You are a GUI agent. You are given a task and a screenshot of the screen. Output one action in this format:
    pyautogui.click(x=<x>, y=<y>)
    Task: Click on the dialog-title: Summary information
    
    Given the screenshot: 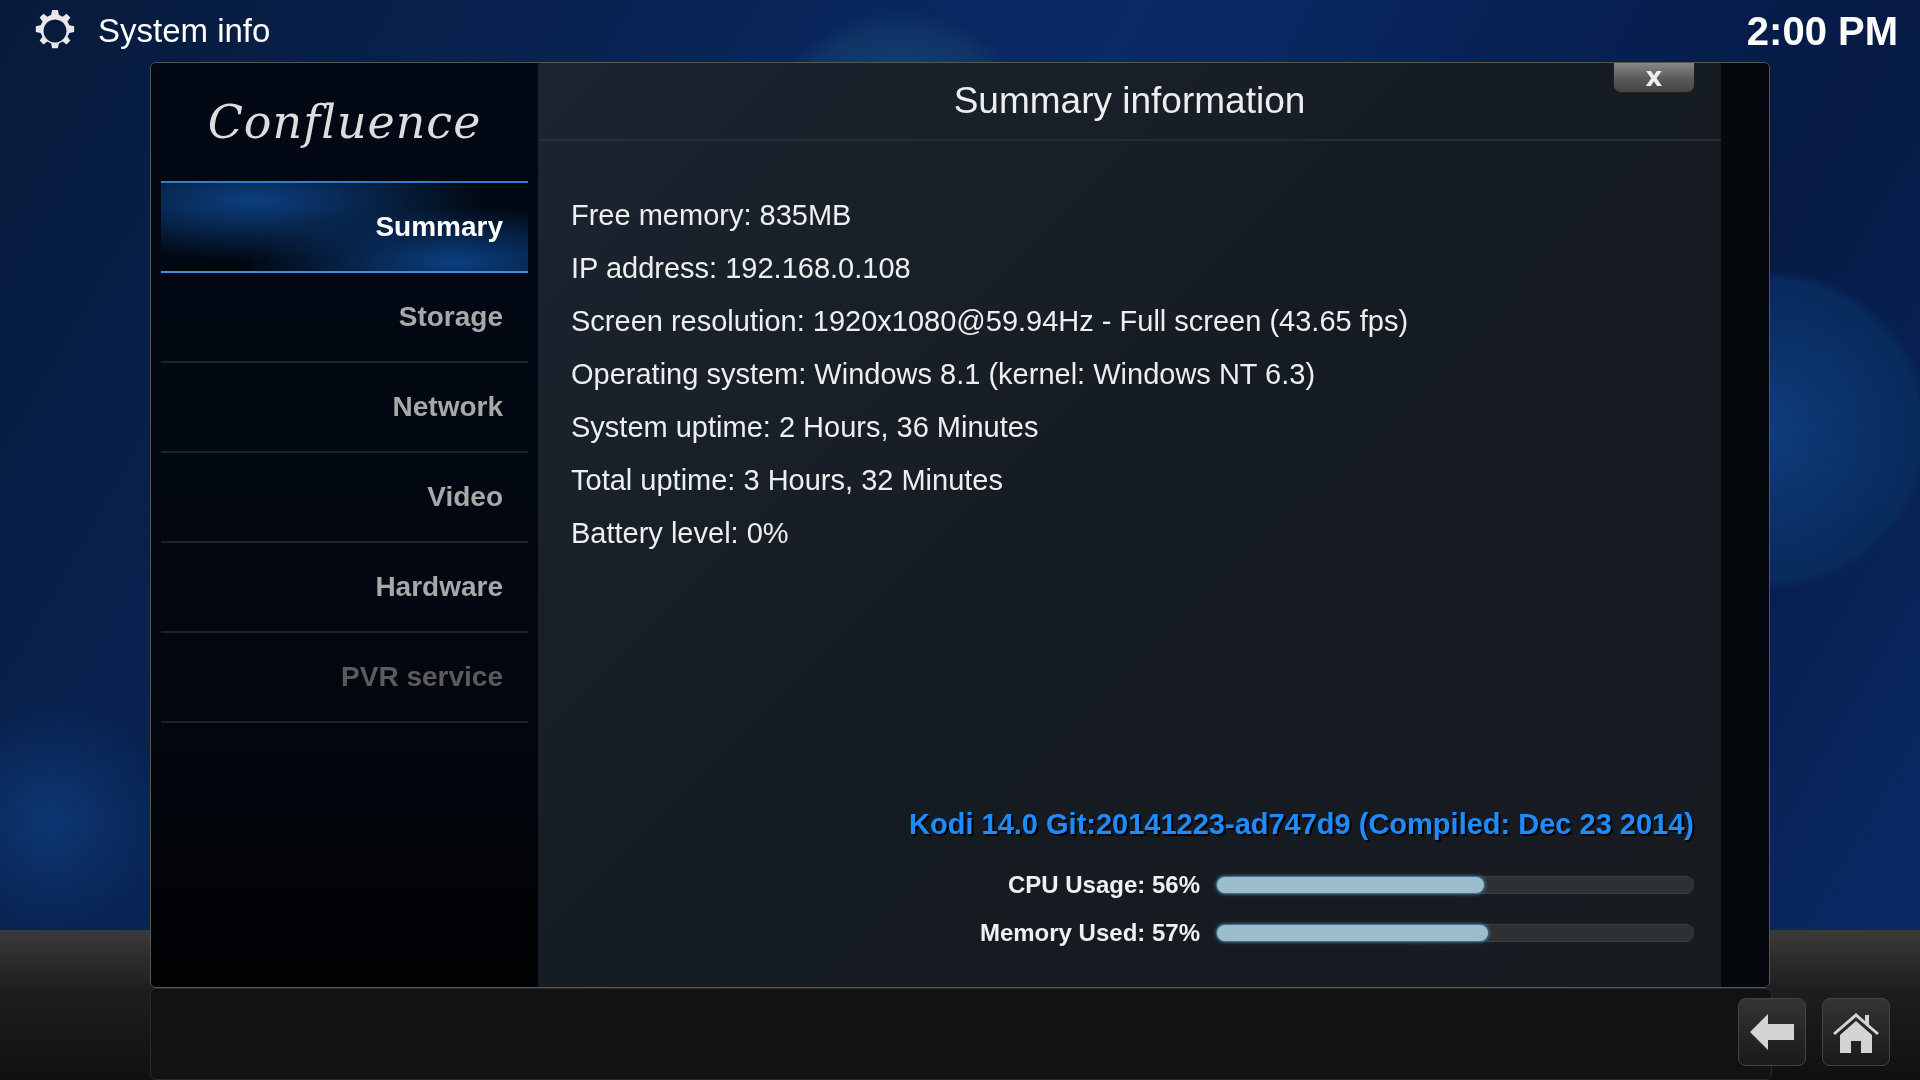 What is the action you would take?
    pyautogui.click(x=1129, y=101)
    